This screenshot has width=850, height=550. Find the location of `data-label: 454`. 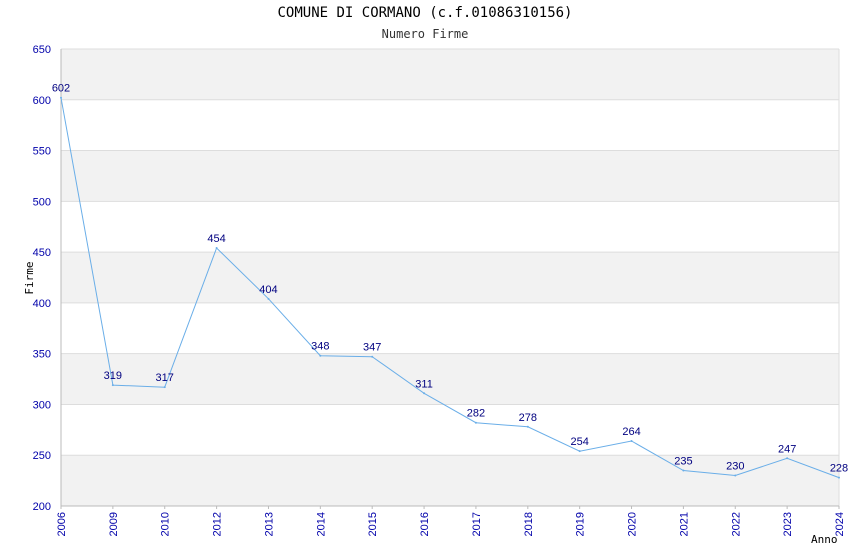

data-label: 454 is located at coordinates (216, 239).